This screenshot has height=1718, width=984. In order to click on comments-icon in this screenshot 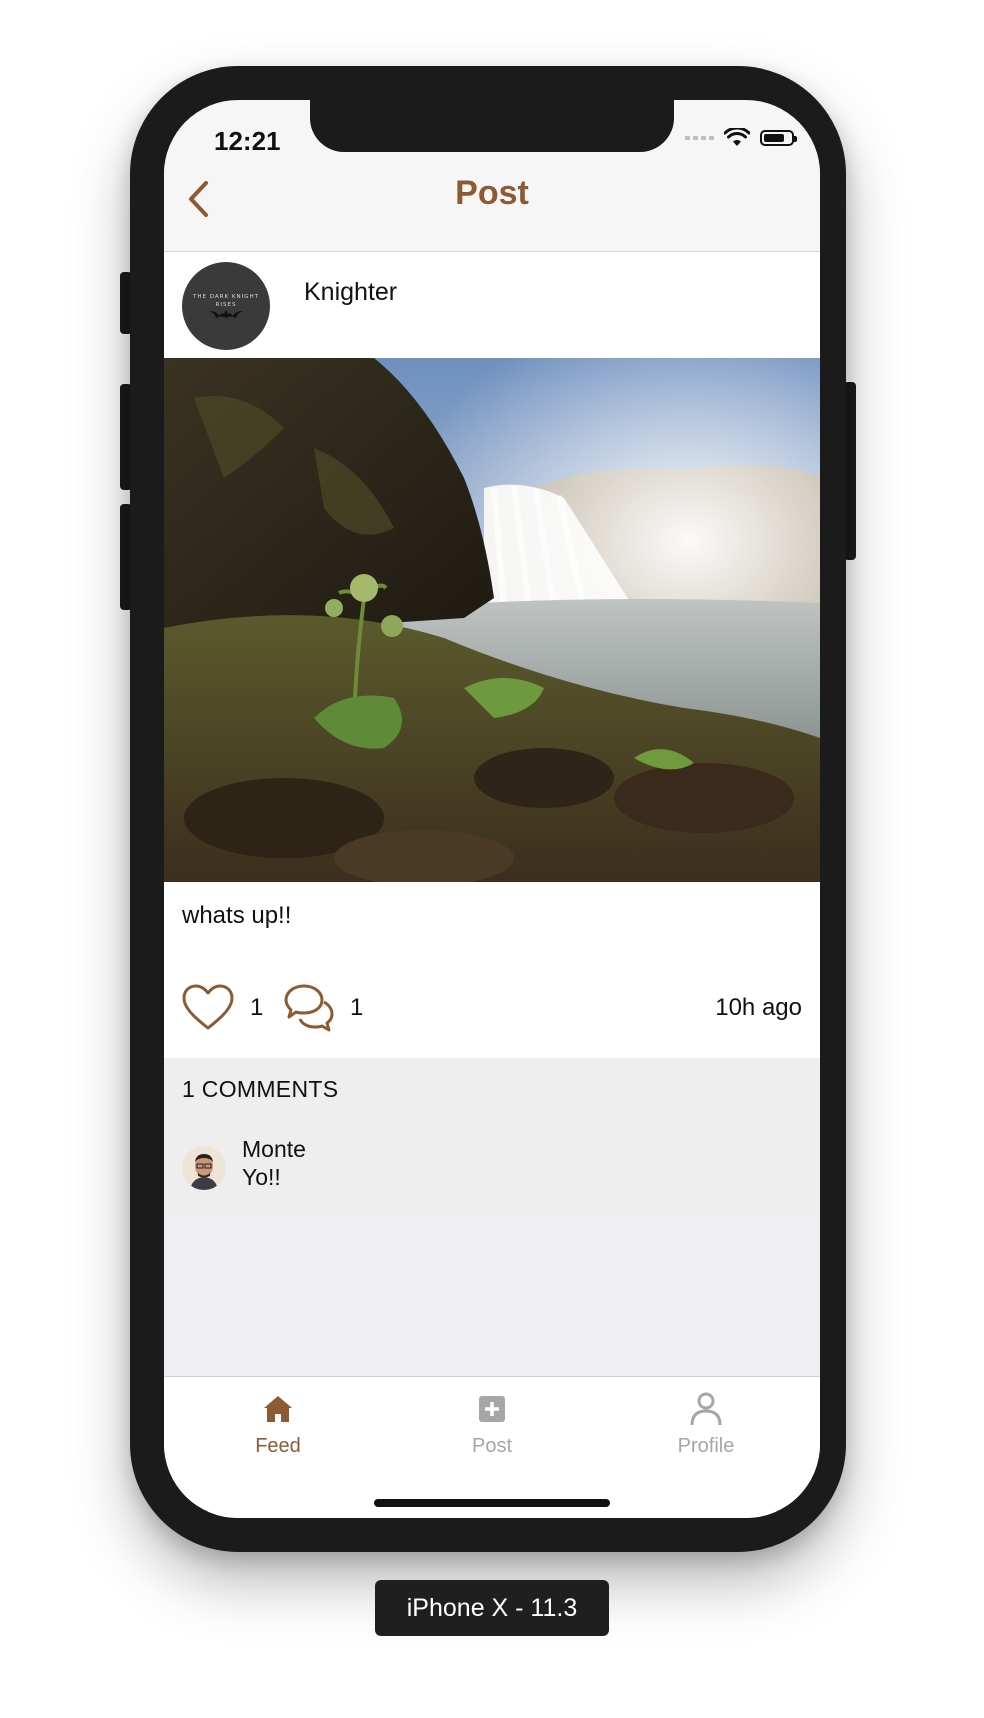, I will do `click(309, 1008)`.